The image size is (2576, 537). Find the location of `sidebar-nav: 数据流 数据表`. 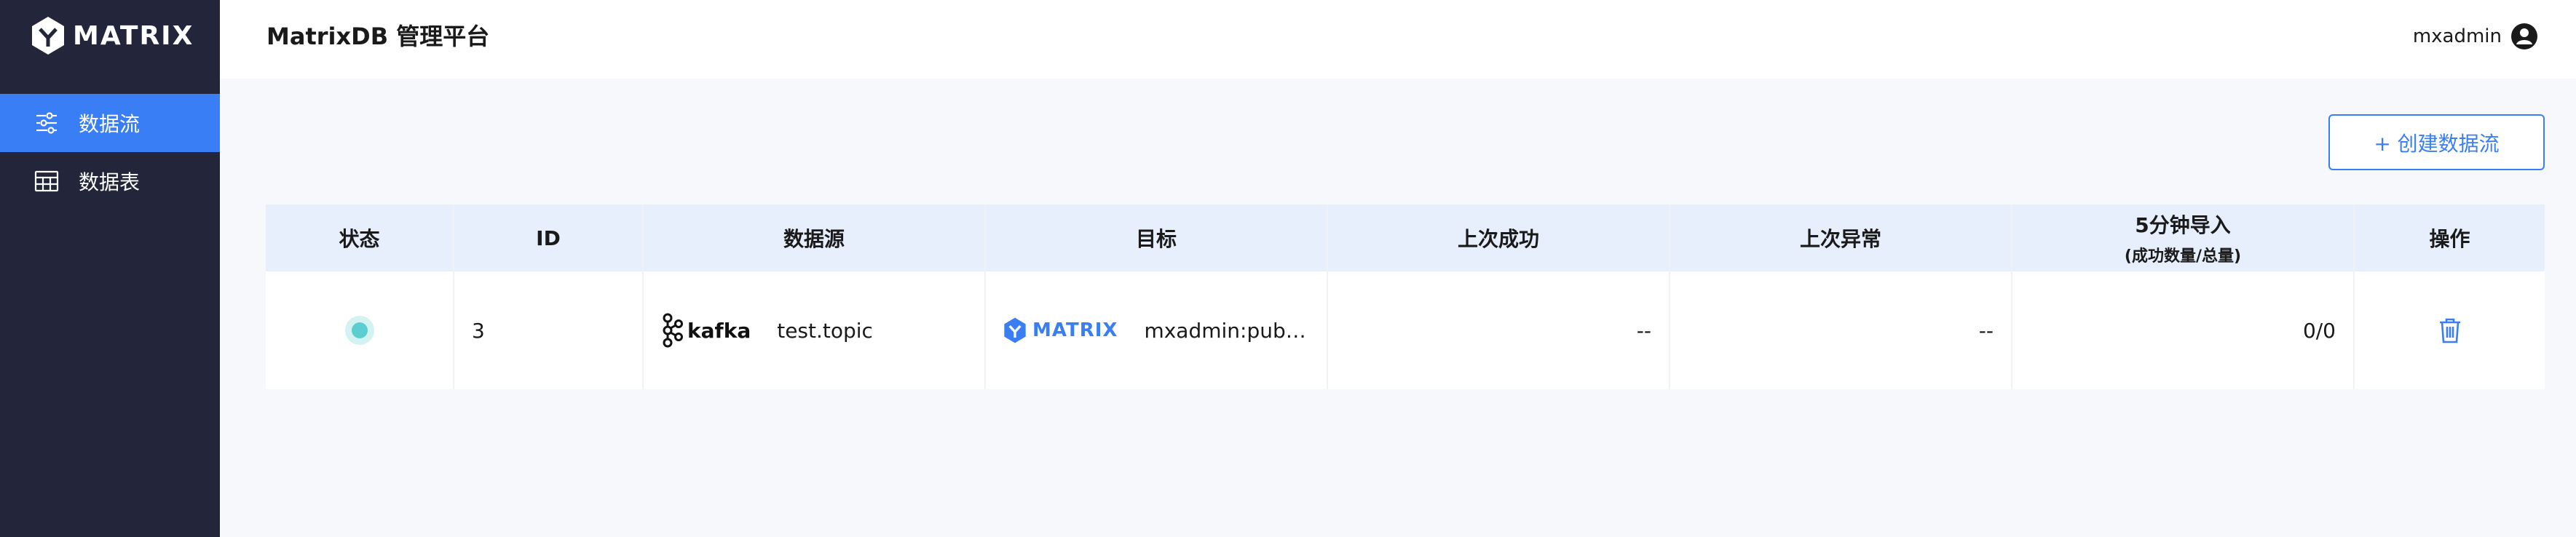

sidebar-nav: 数据流 数据表 is located at coordinates (110, 152).